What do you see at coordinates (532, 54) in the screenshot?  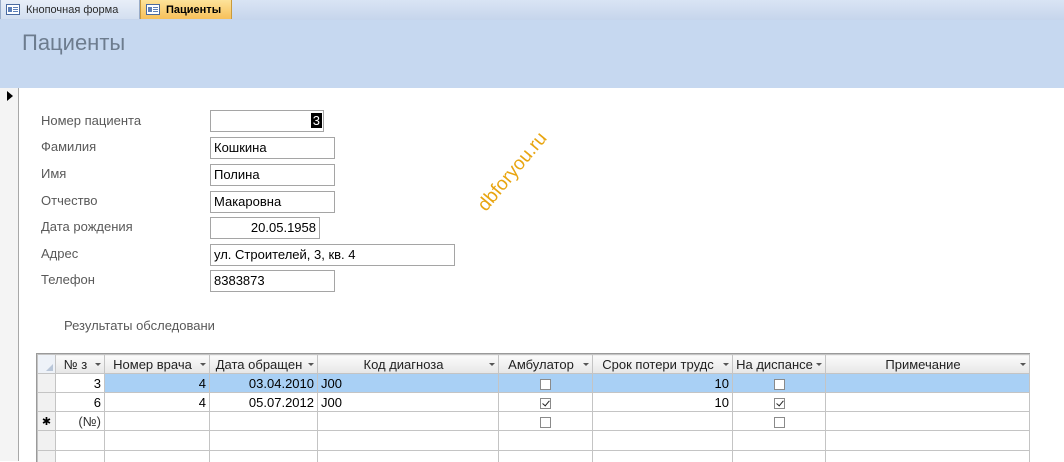 I see `form-header: Пациенты` at bounding box center [532, 54].